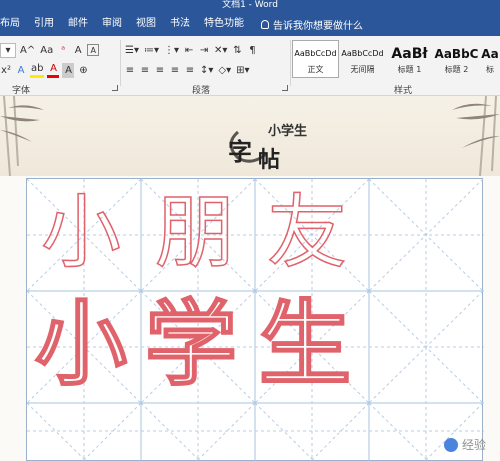 The height and width of the screenshot is (461, 500). What do you see at coordinates (288, 131) in the screenshot?
I see `logo-small-text: 小学生` at bounding box center [288, 131].